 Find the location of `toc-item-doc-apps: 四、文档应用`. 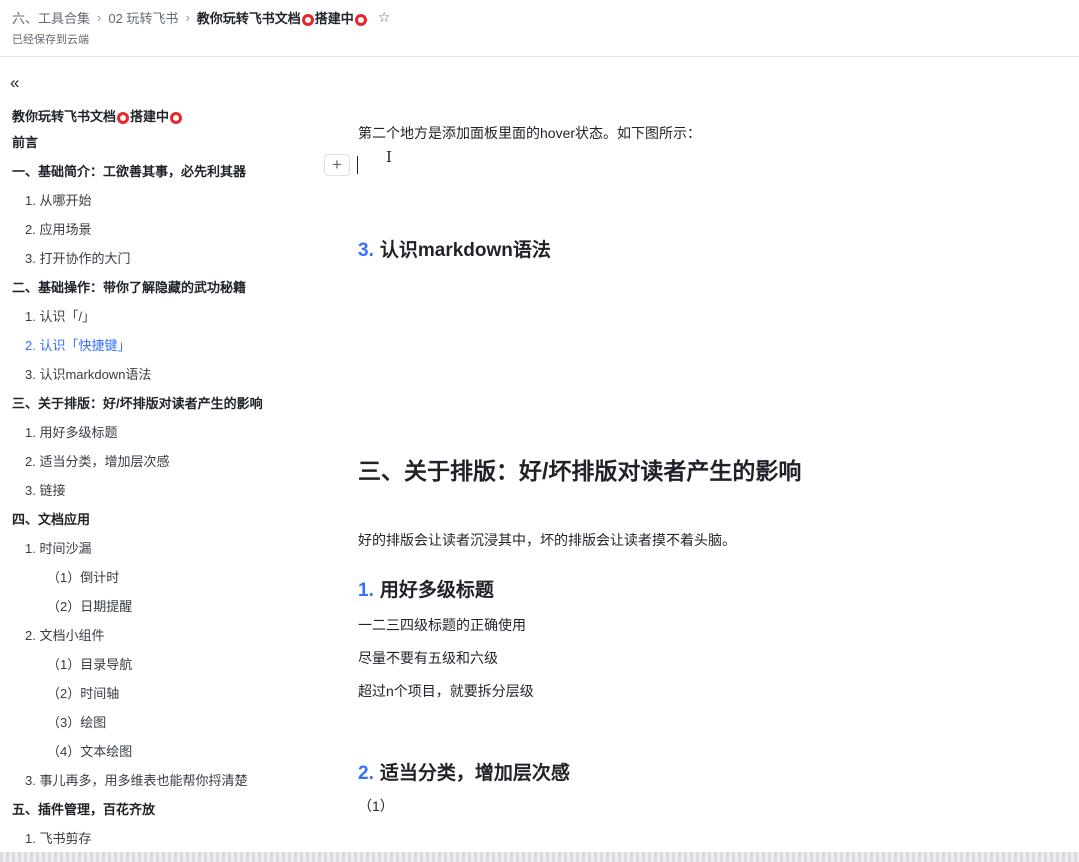

toc-item-doc-apps: 四、文档应用 is located at coordinates (150, 519).